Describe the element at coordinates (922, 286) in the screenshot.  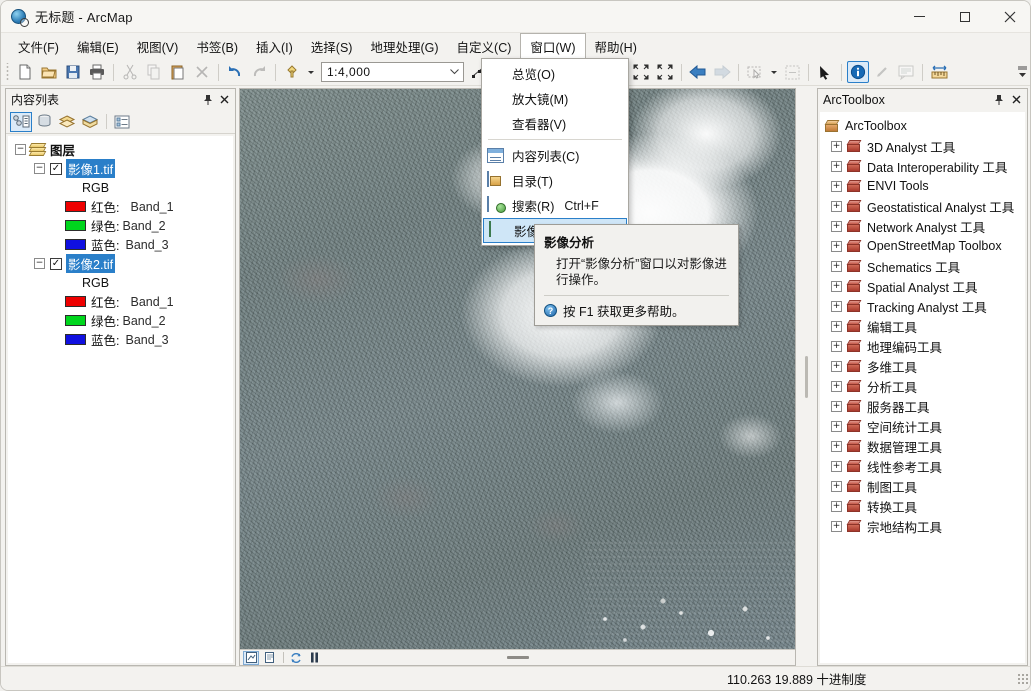
I see `toolbox-item: + Spatial Analyst 工具` at that location.